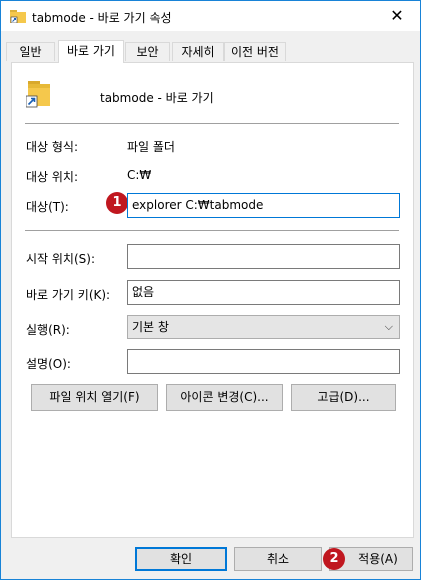 The image size is (421, 580). I want to click on run-select: 기본 창 ⌵, so click(263, 327).